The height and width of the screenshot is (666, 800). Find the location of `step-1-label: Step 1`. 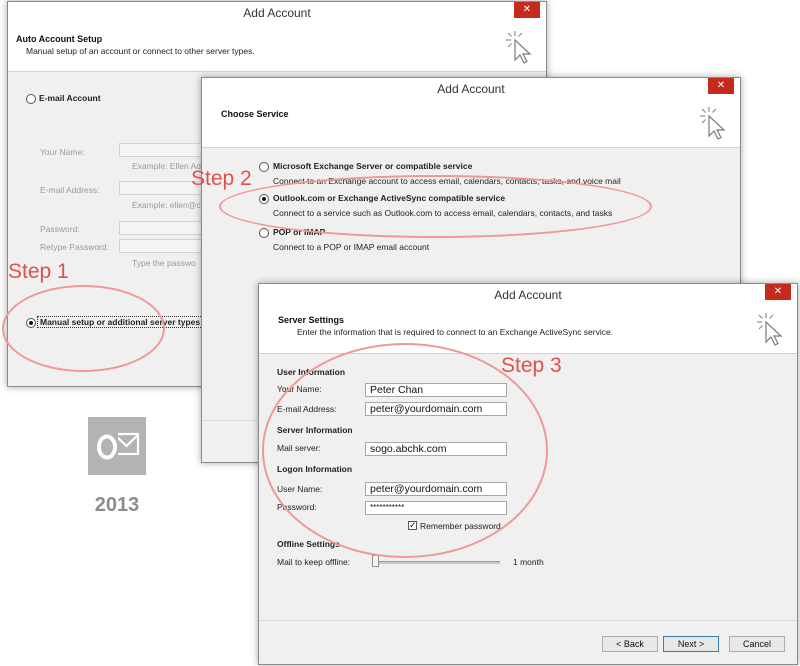

step-1-label: Step 1 is located at coordinates (38, 271).